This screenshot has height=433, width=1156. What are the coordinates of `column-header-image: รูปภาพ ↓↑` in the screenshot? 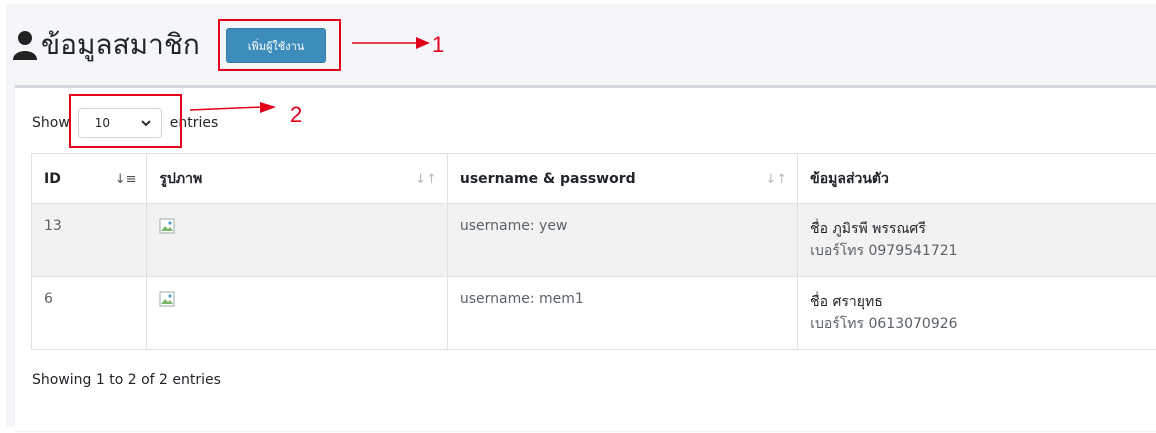 It's located at (297, 178).